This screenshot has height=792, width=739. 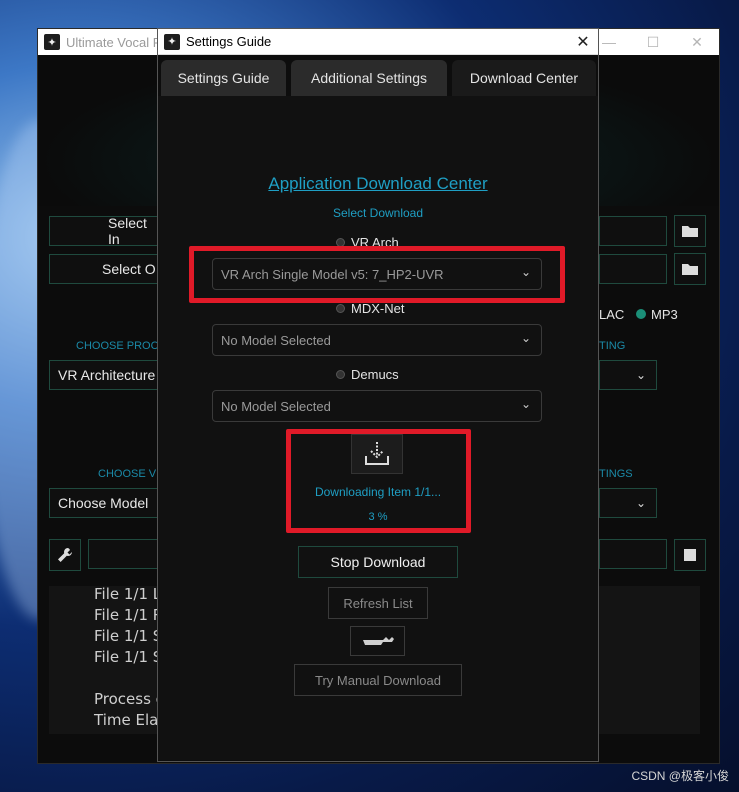 What do you see at coordinates (223, 78) in the screenshot?
I see `tab-settings-guide: Settings Guide` at bounding box center [223, 78].